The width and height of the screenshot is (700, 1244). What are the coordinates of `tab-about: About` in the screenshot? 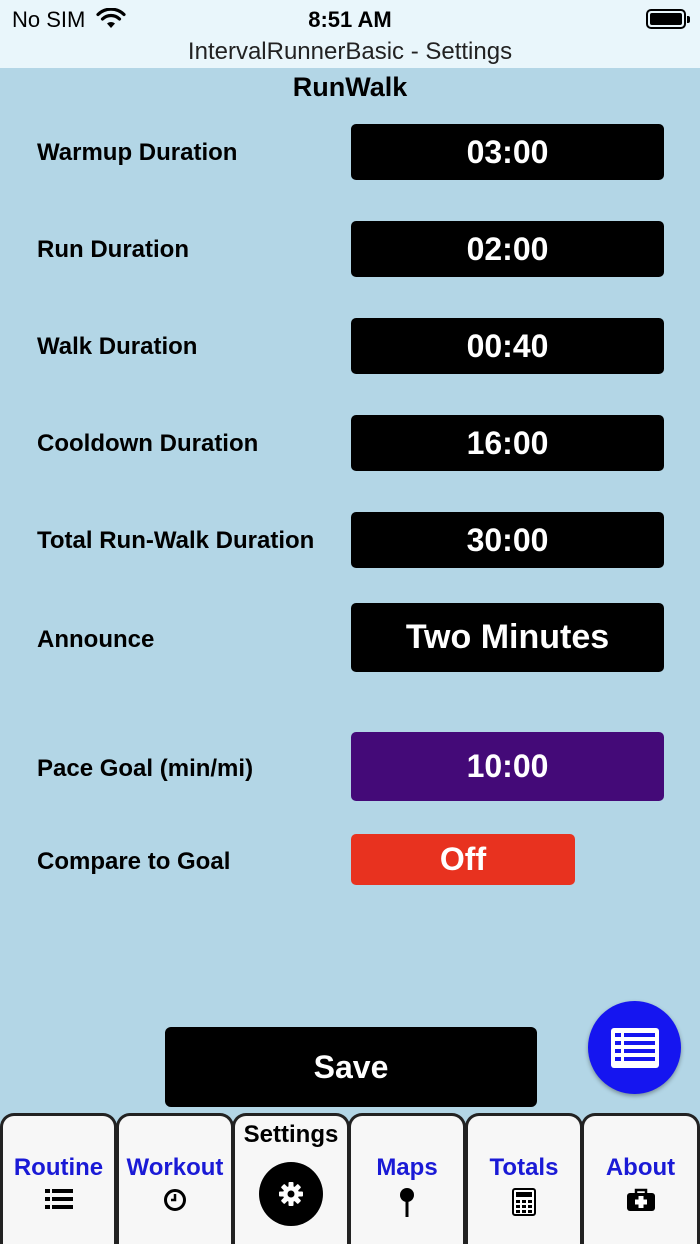 It's located at (640, 1178).